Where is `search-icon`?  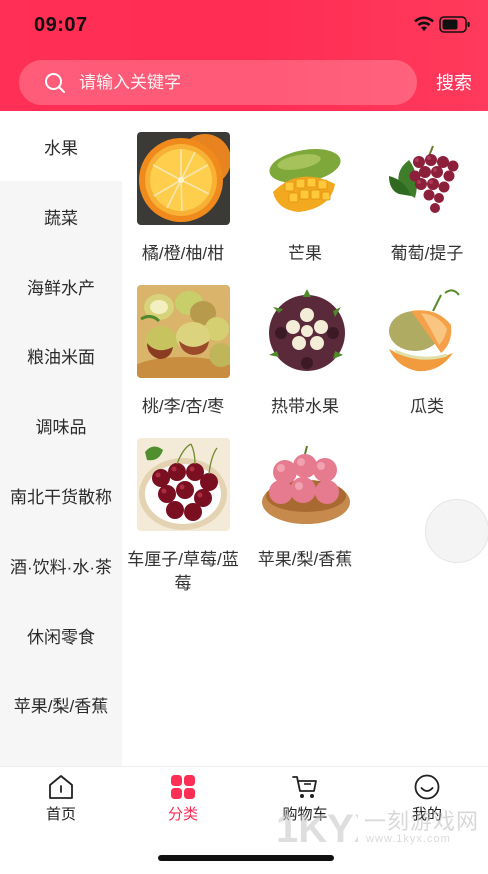 search-icon is located at coordinates (55, 83).